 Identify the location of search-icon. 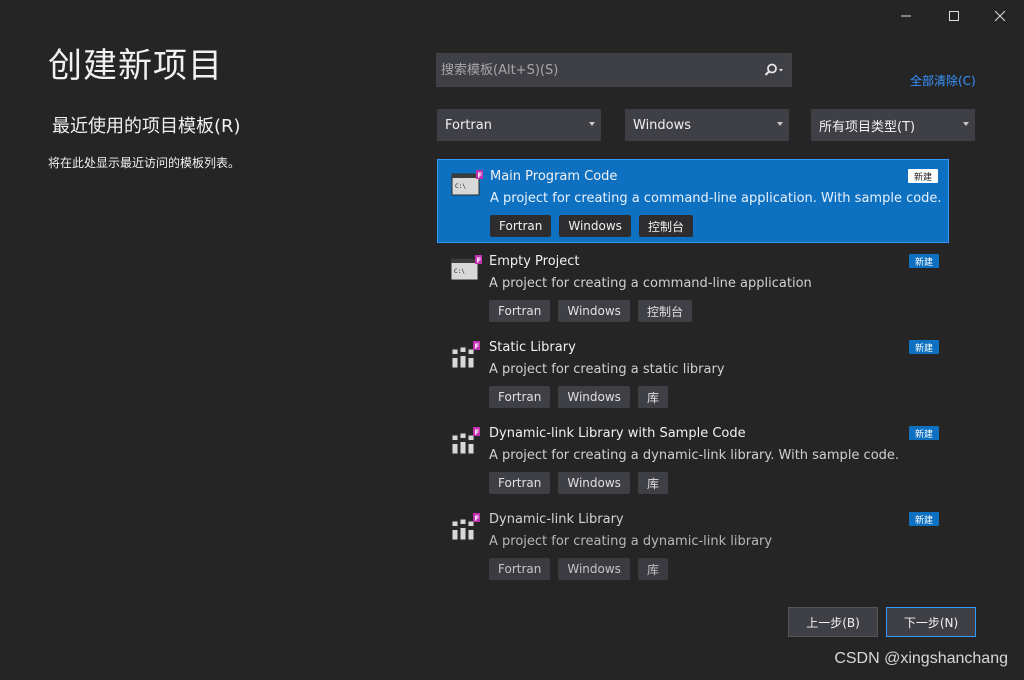
(773, 69).